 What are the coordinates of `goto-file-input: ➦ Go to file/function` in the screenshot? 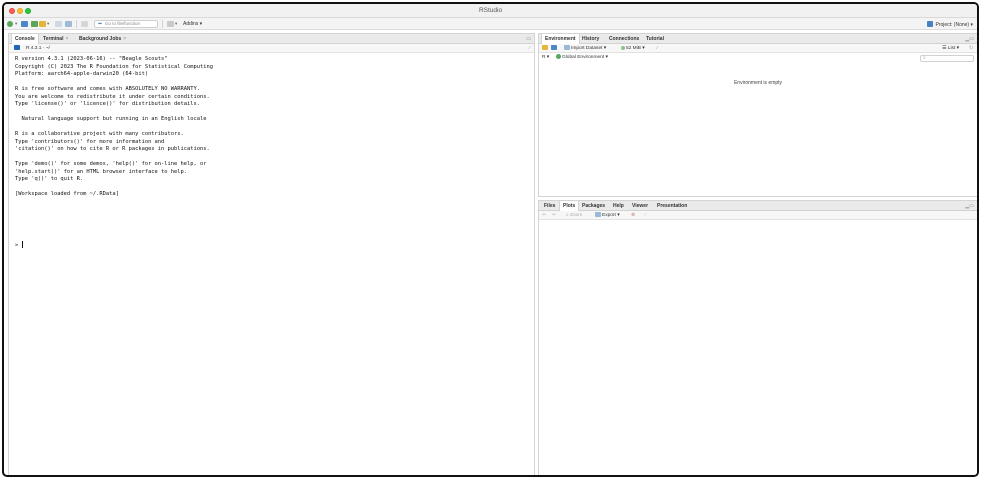 It's located at (126, 24).